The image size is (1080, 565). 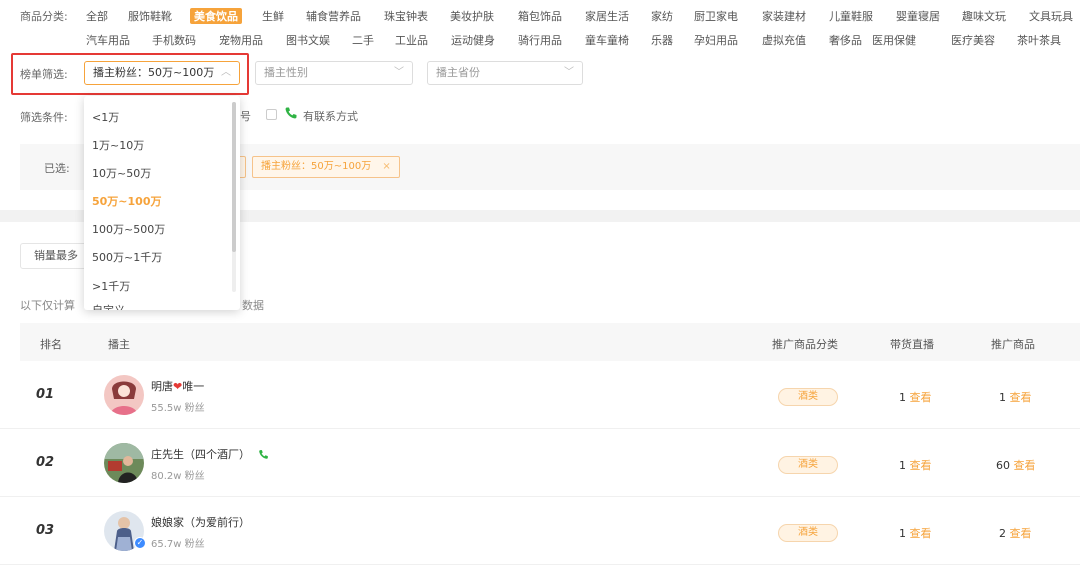 What do you see at coordinates (127, 257) in the screenshot?
I see `dropdown-option: 500万~1千万` at bounding box center [127, 257].